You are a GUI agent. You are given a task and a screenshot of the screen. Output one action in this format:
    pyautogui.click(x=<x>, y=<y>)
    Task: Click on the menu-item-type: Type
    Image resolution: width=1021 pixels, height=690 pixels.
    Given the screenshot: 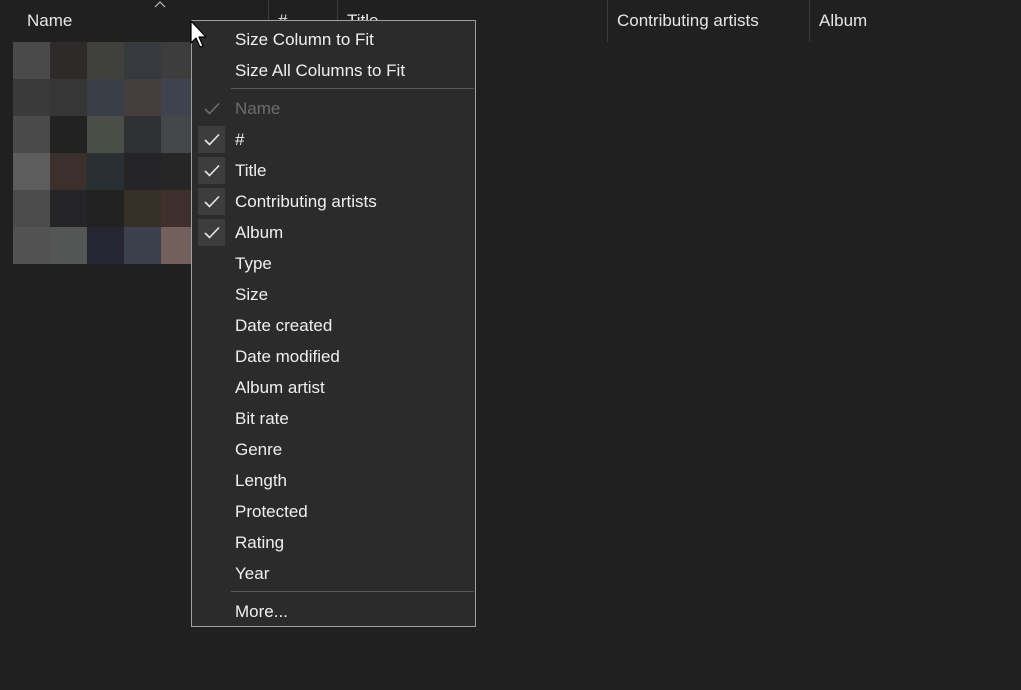 What is the action you would take?
    pyautogui.click(x=333, y=263)
    